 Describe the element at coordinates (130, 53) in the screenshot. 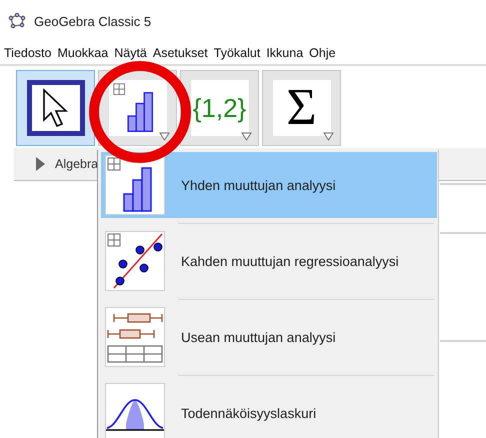

I see `menu-item: Näytä` at that location.